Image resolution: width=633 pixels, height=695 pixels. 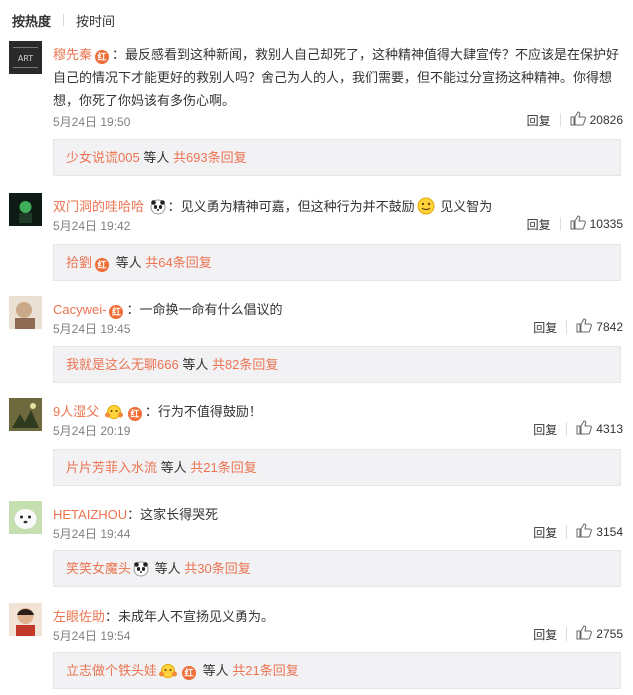 What do you see at coordinates (609, 532) in the screenshot?
I see `like-count: 3154` at bounding box center [609, 532].